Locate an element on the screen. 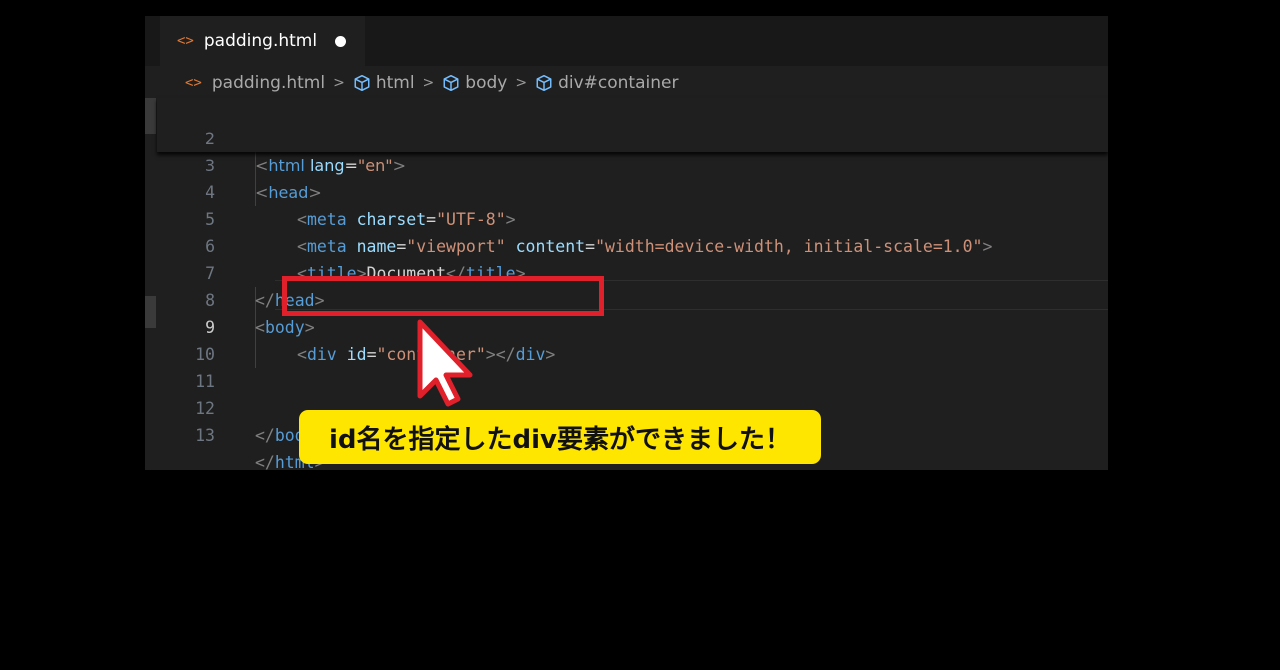  breadcrumb-item-body: body is located at coordinates (486, 83).